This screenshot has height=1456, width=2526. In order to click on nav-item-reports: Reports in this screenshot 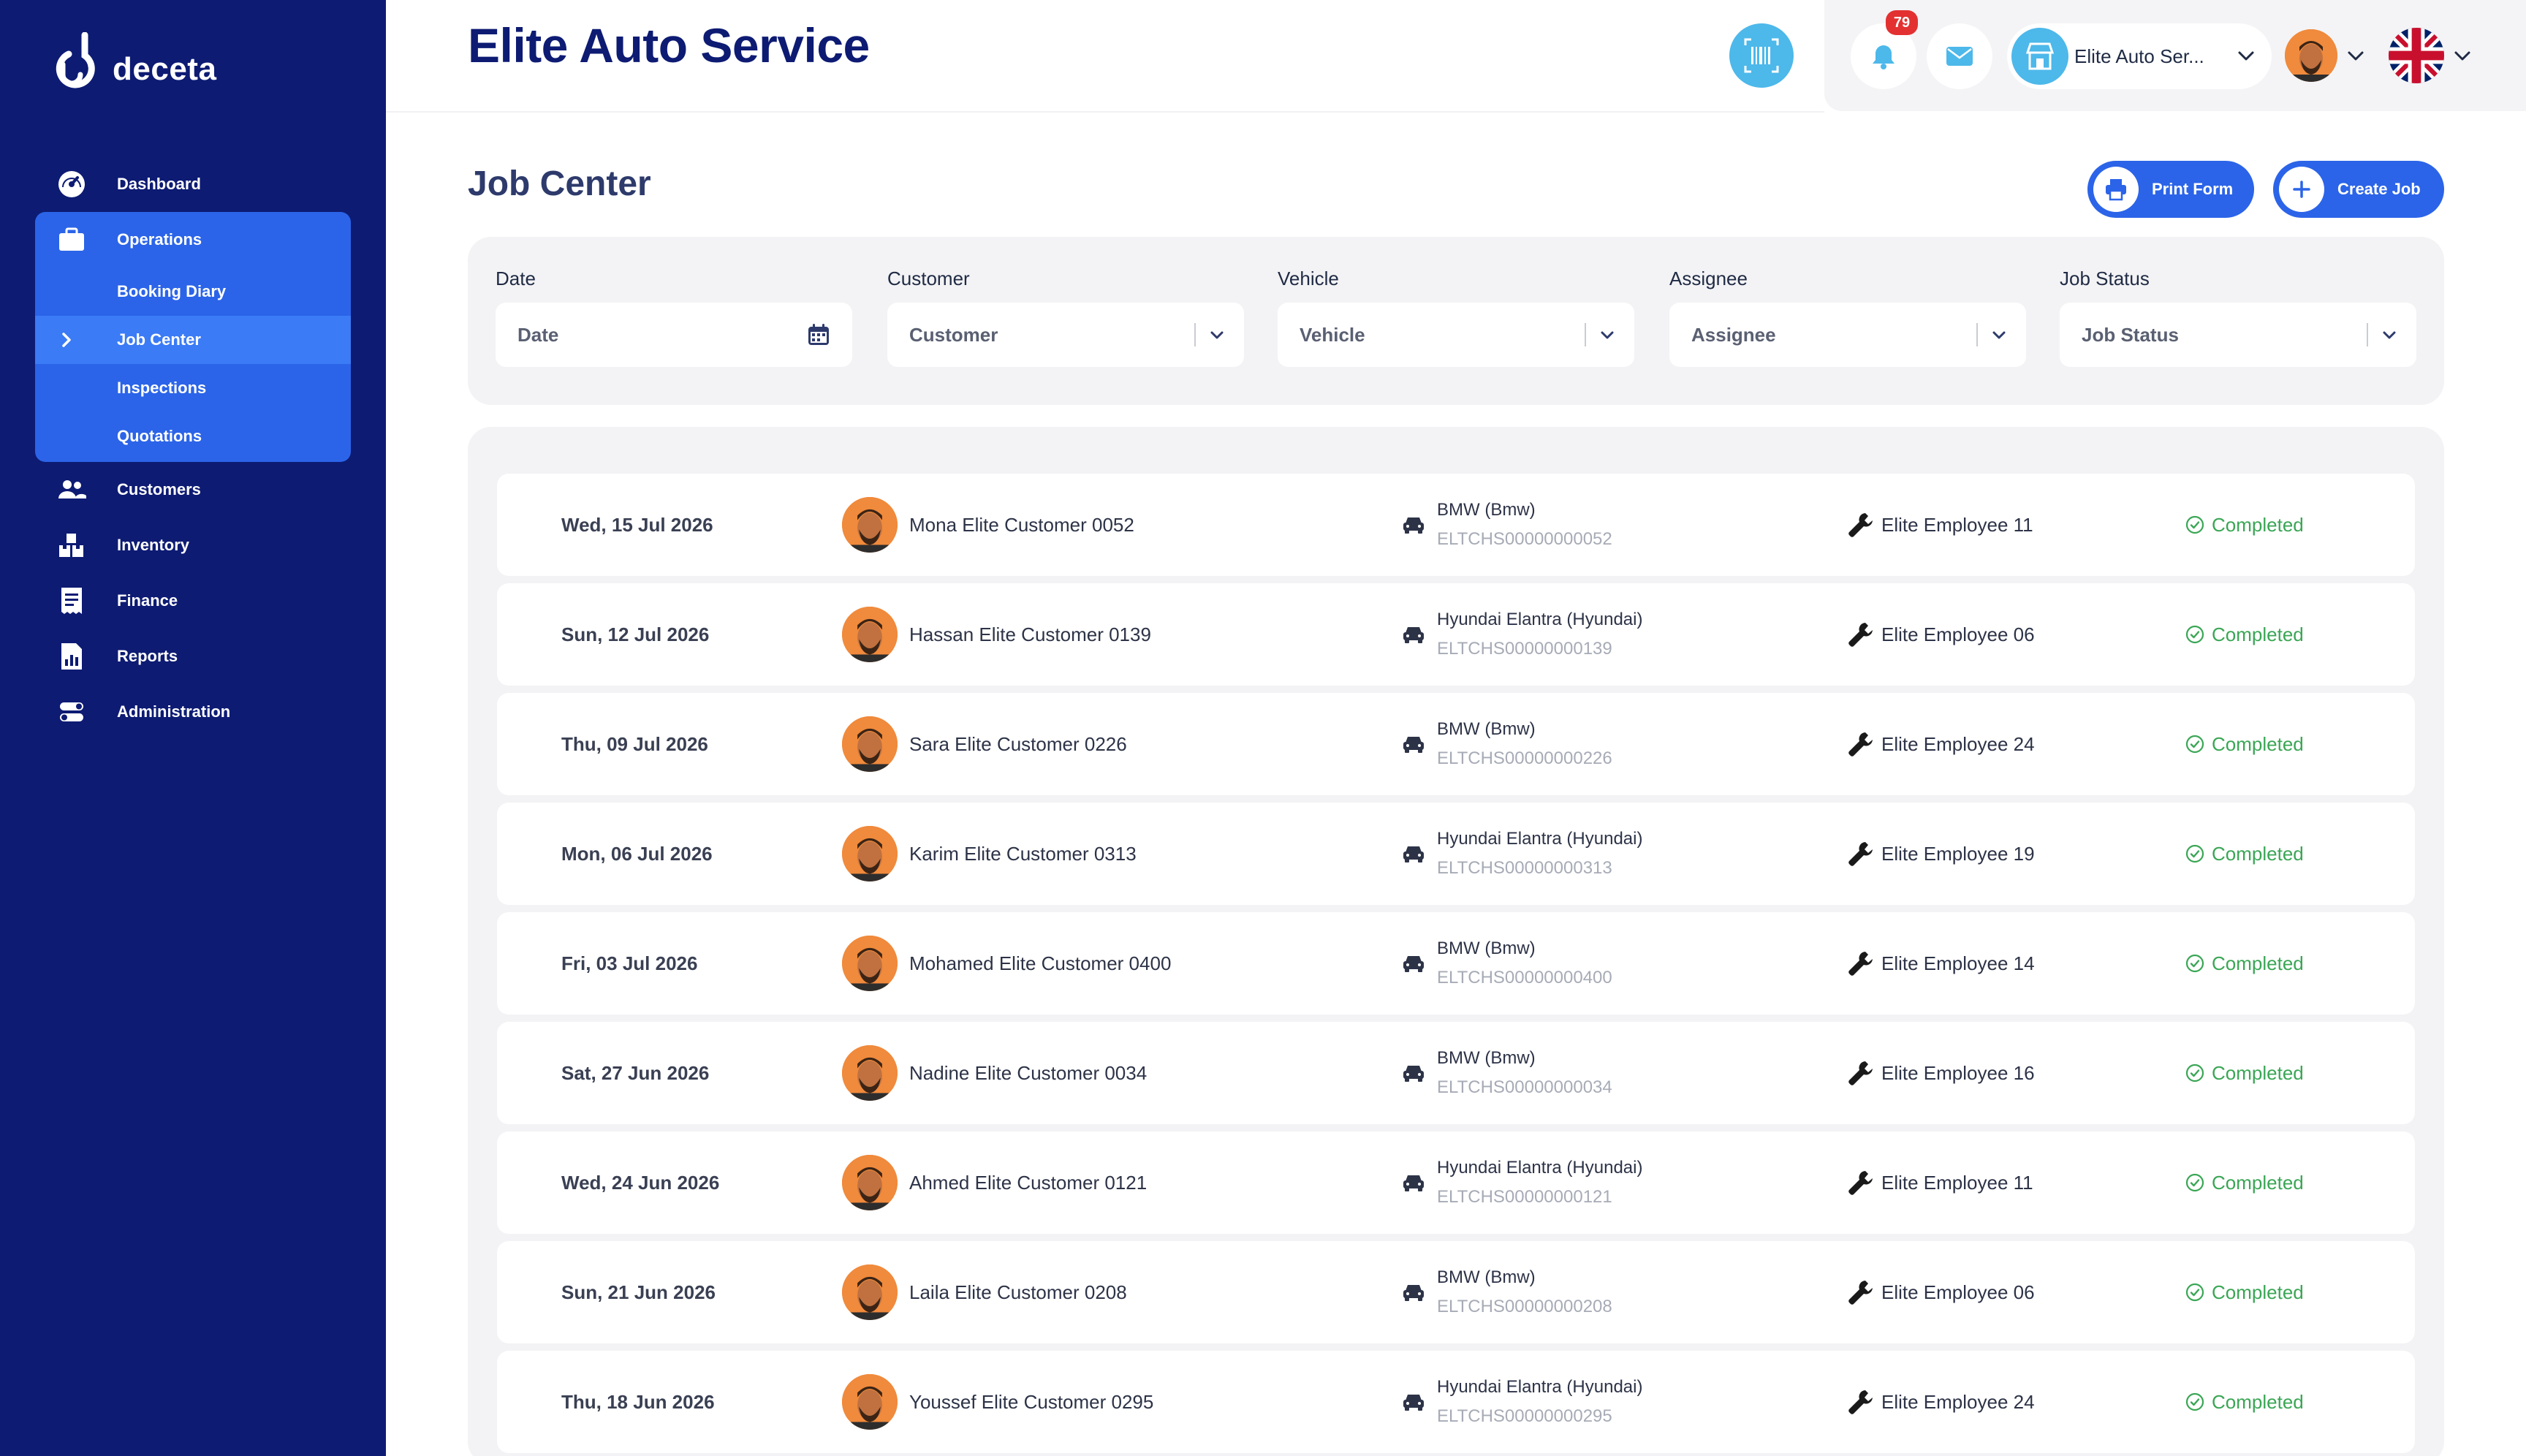, I will do `click(193, 656)`.